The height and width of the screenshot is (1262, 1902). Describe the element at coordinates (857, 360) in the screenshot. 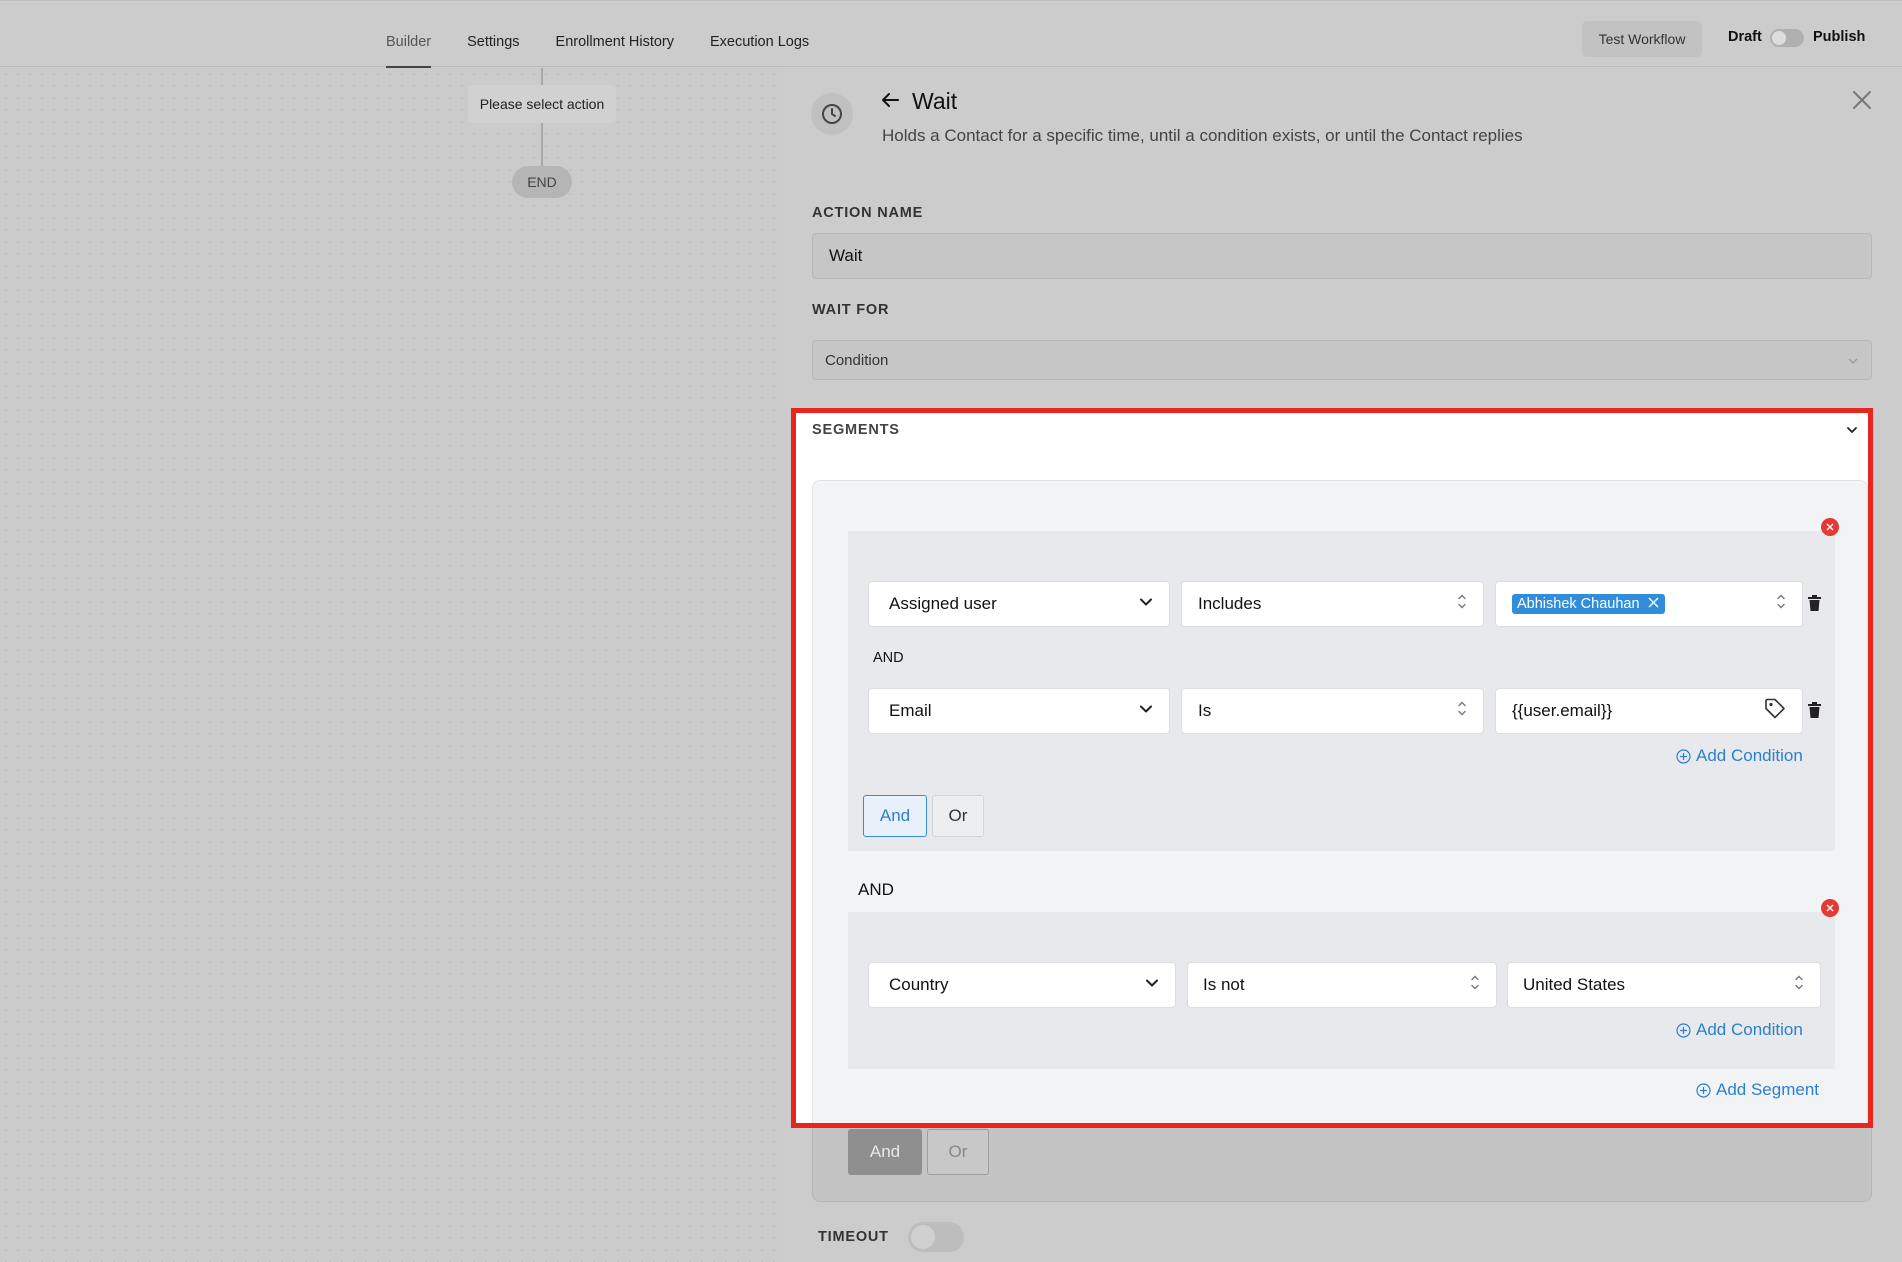

I see `wait-for-value: Condition` at that location.